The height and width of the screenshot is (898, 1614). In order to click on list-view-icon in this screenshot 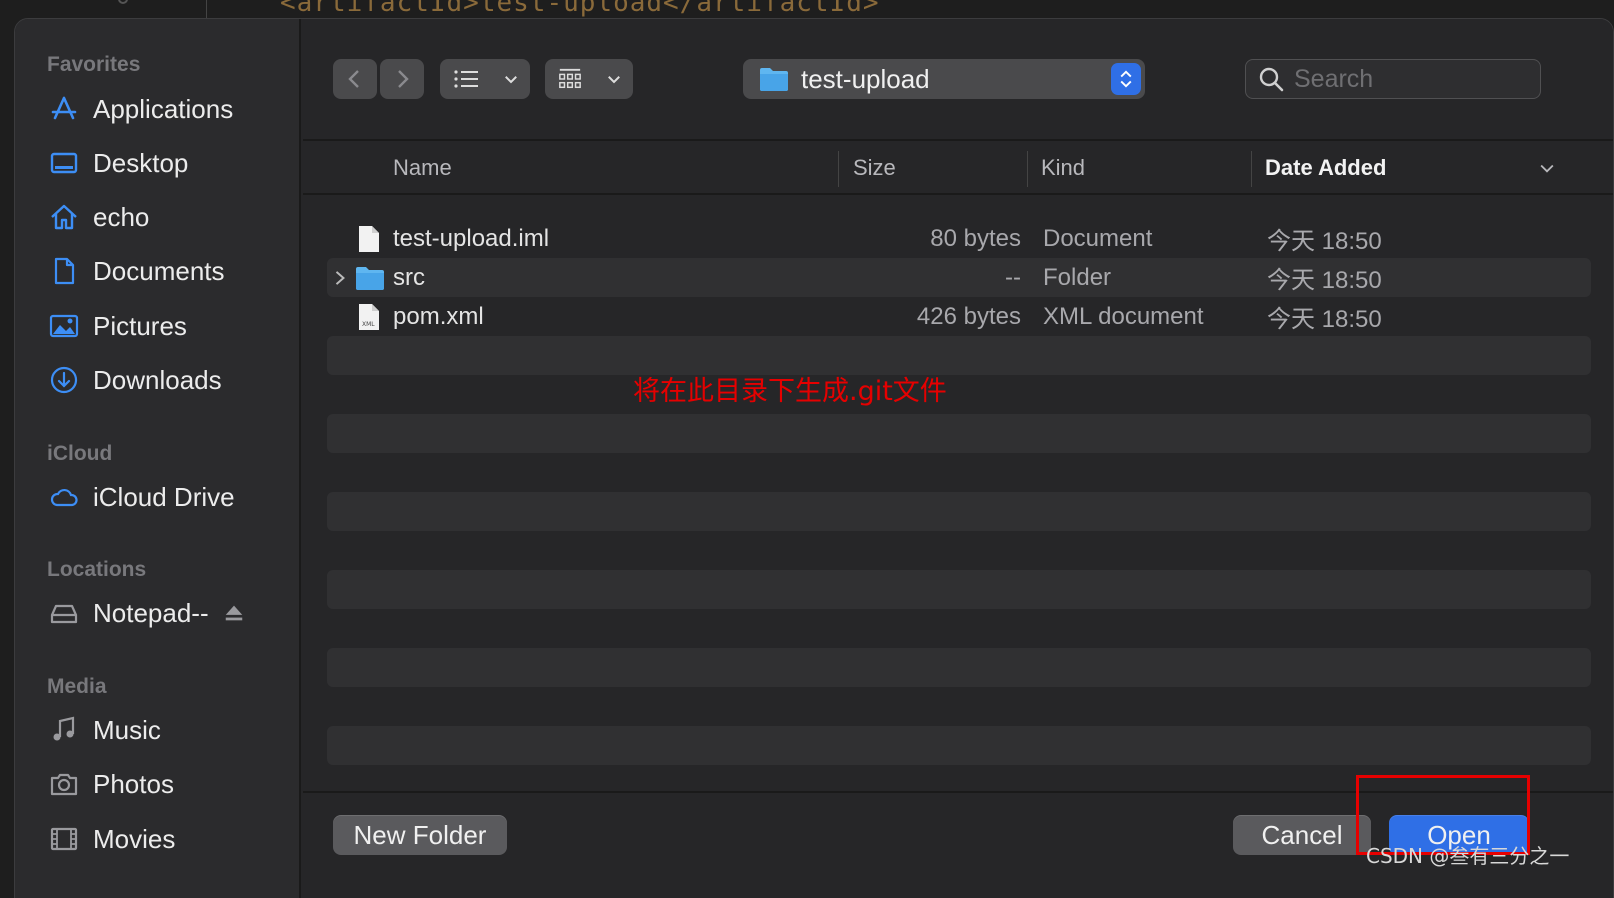, I will do `click(466, 79)`.